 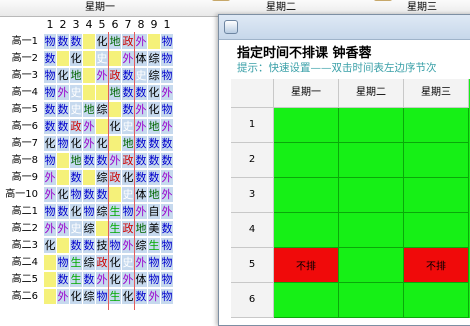 What do you see at coordinates (19, 296) in the screenshot?
I see `class-label: 高二6` at bounding box center [19, 296].